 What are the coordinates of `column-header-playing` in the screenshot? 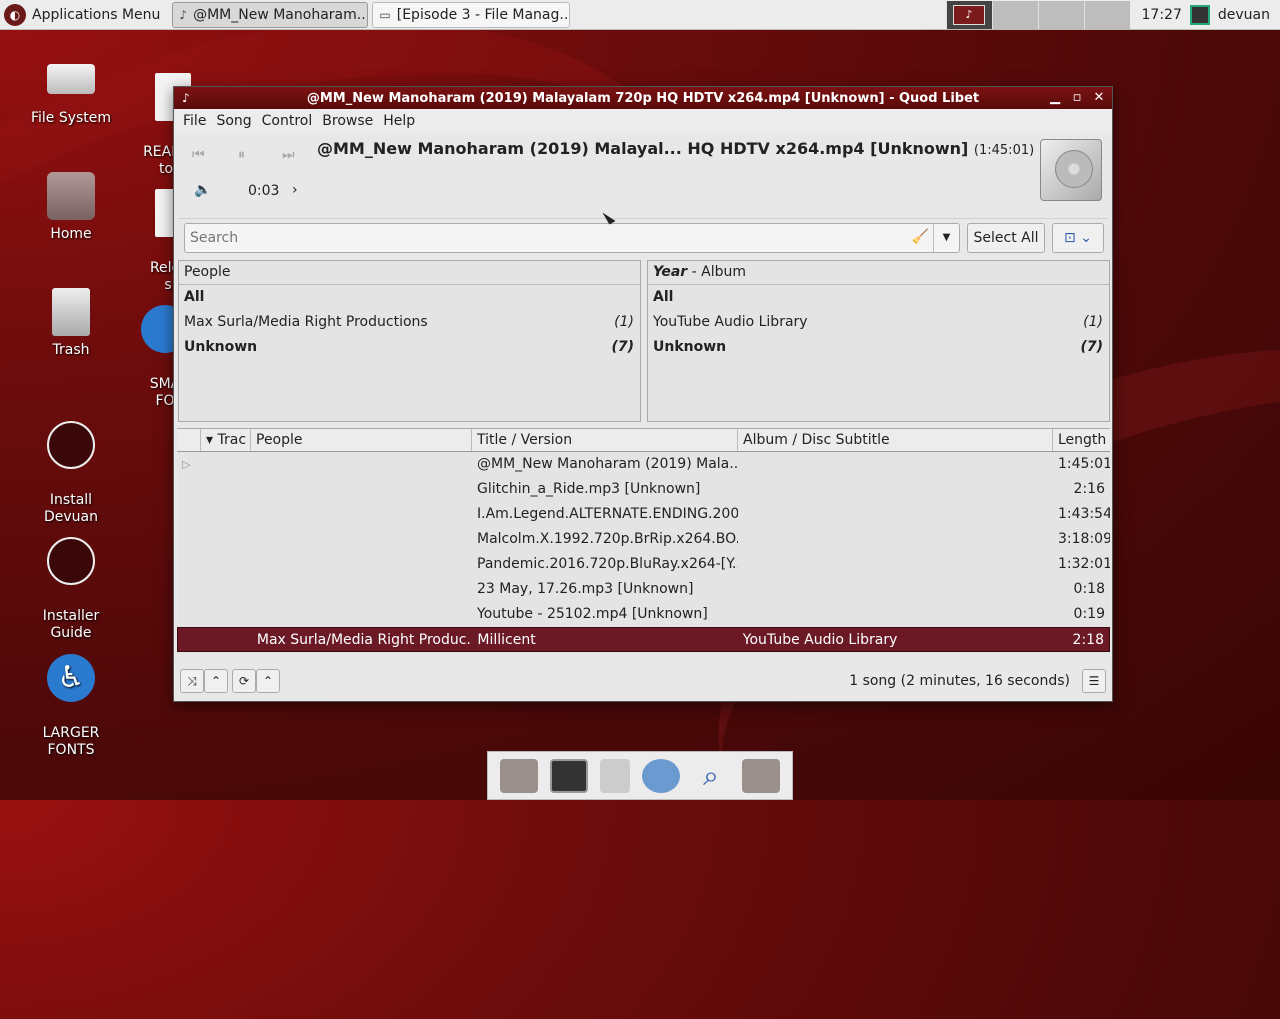 It's located at (189, 440).